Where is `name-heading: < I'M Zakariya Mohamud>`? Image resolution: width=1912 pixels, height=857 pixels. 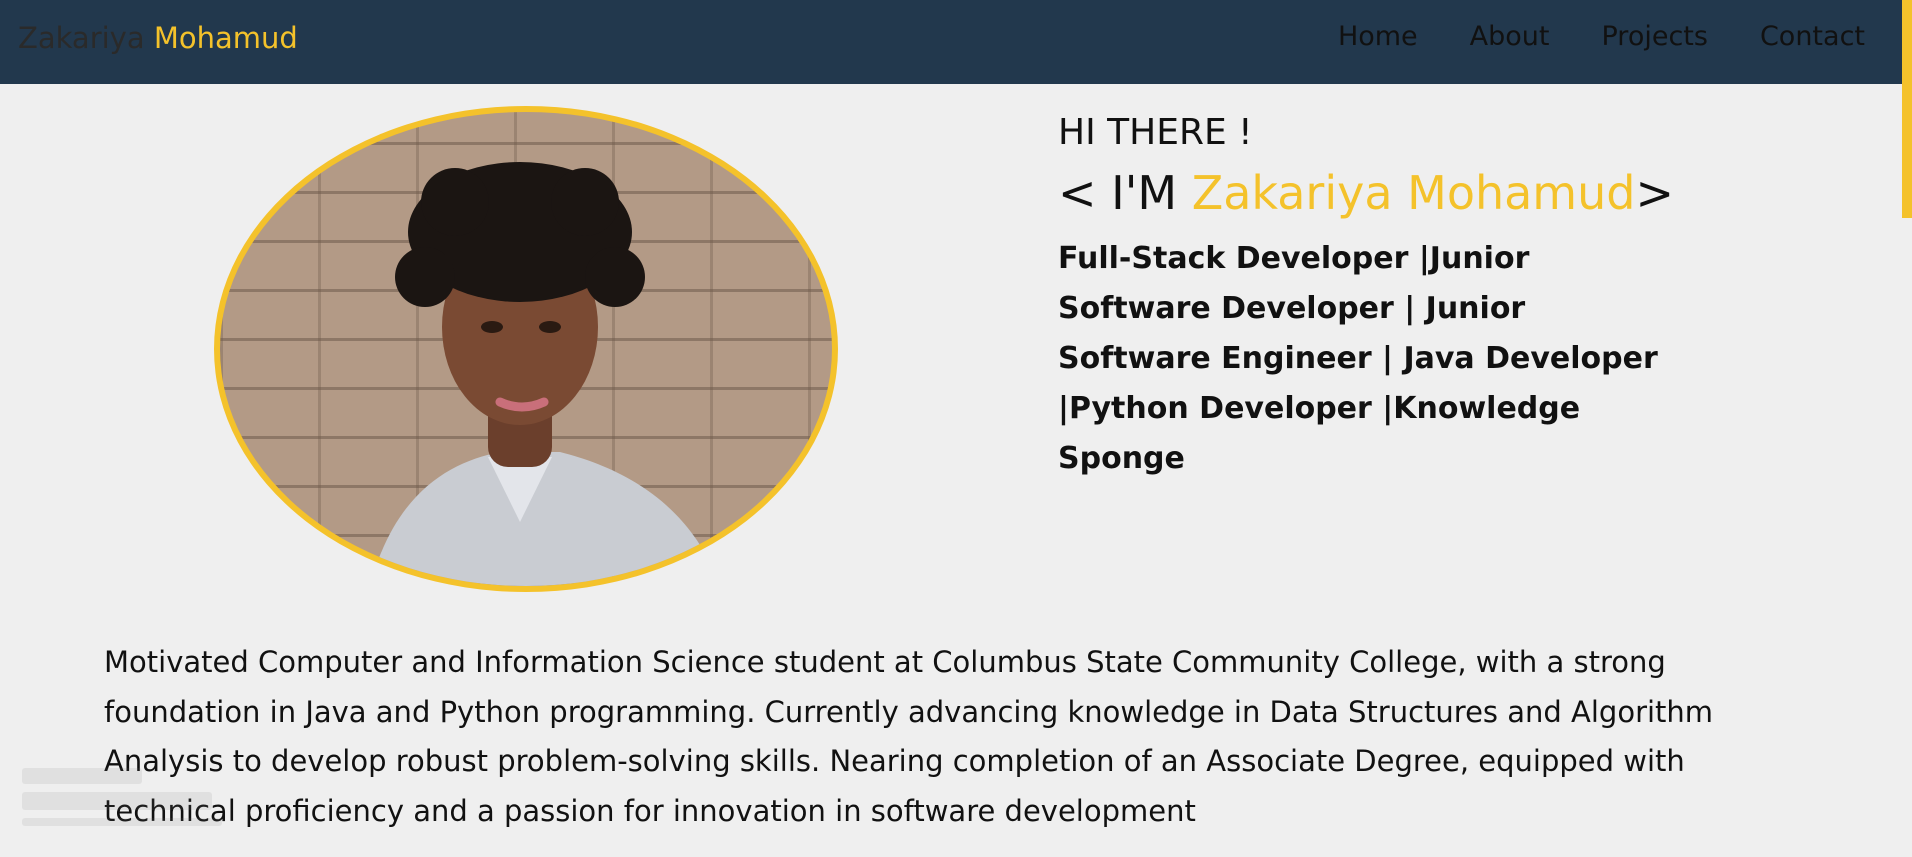 name-heading: < I'M Zakariya Mohamud> is located at coordinates (1368, 193).